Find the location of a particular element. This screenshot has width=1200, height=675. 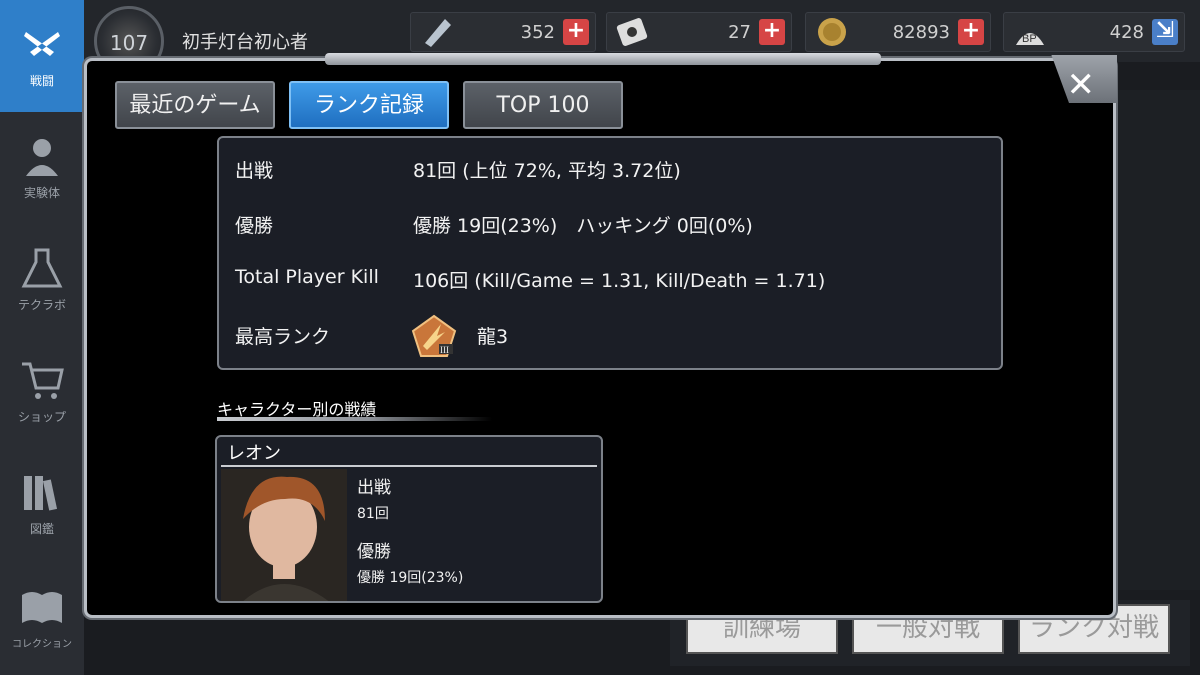

resource-value: 27 is located at coordinates (739, 32).